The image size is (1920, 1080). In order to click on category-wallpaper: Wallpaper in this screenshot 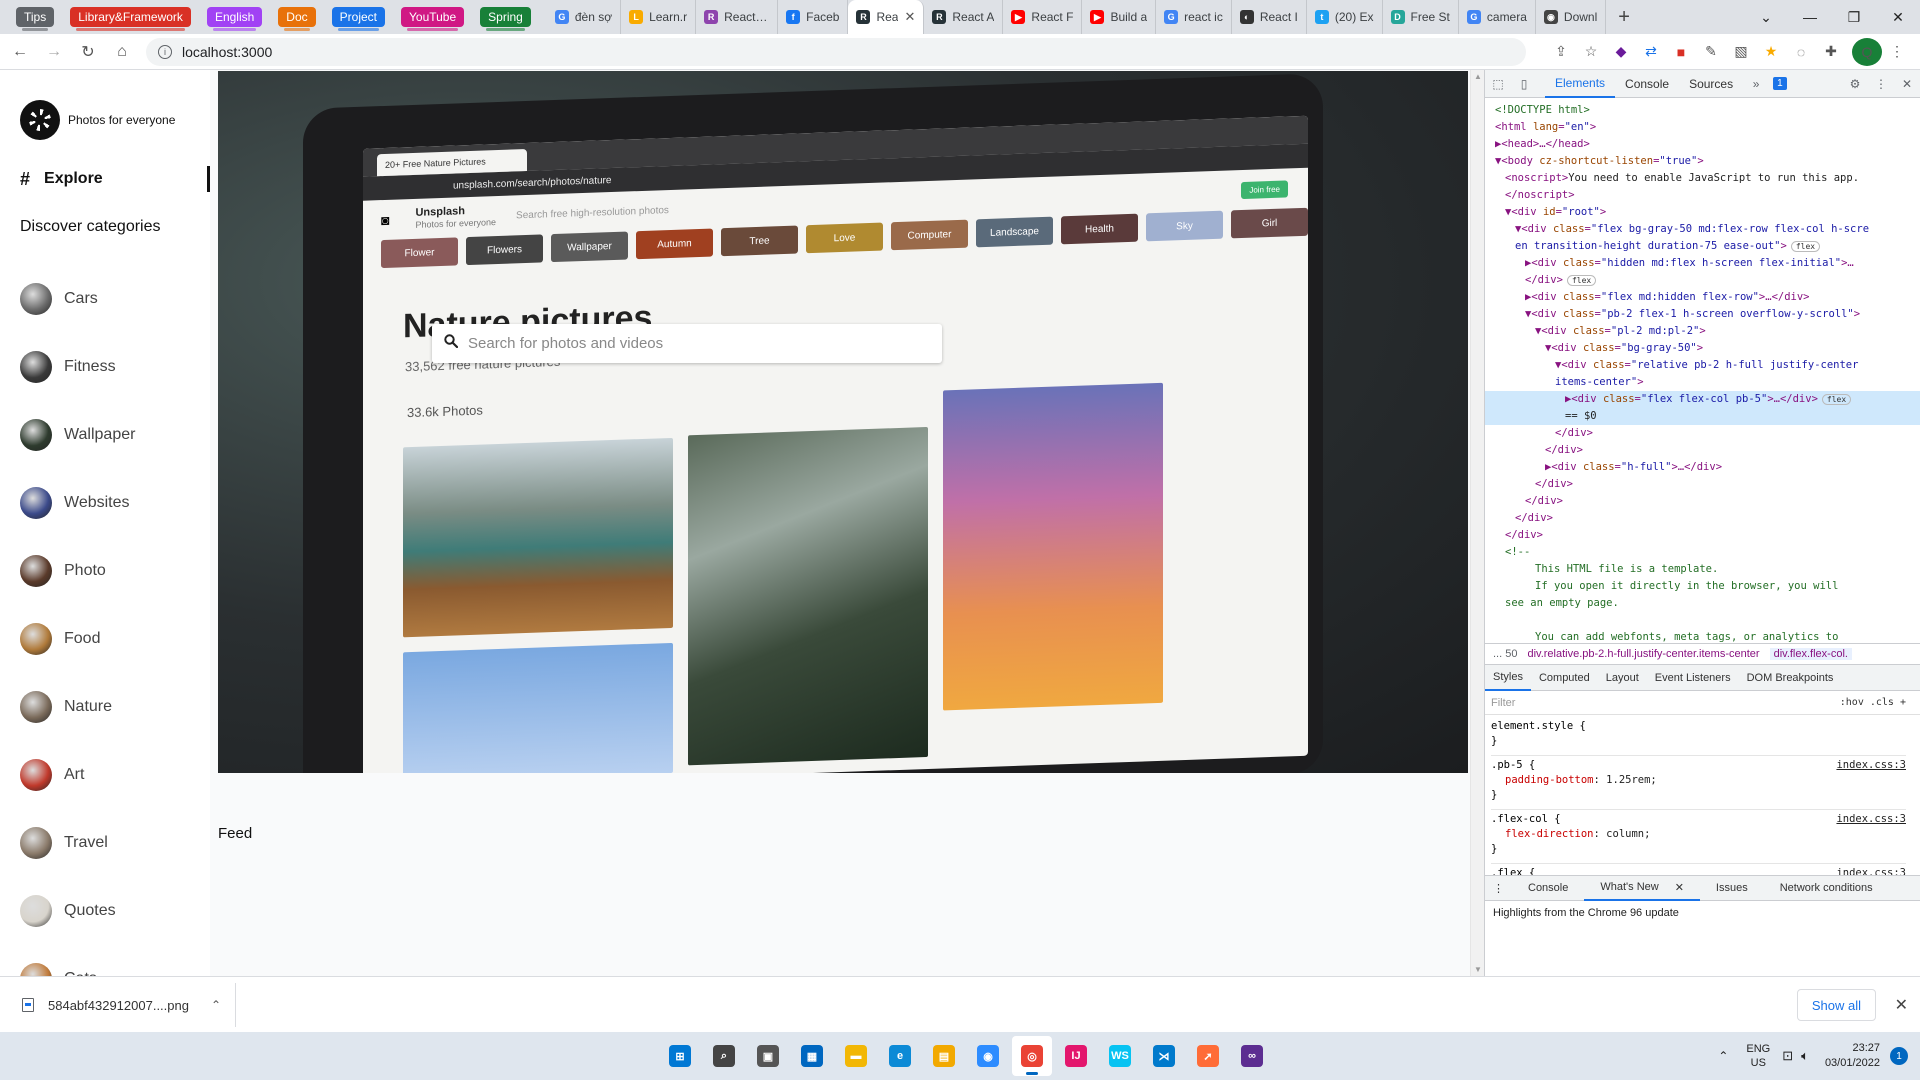, I will do `click(77, 435)`.